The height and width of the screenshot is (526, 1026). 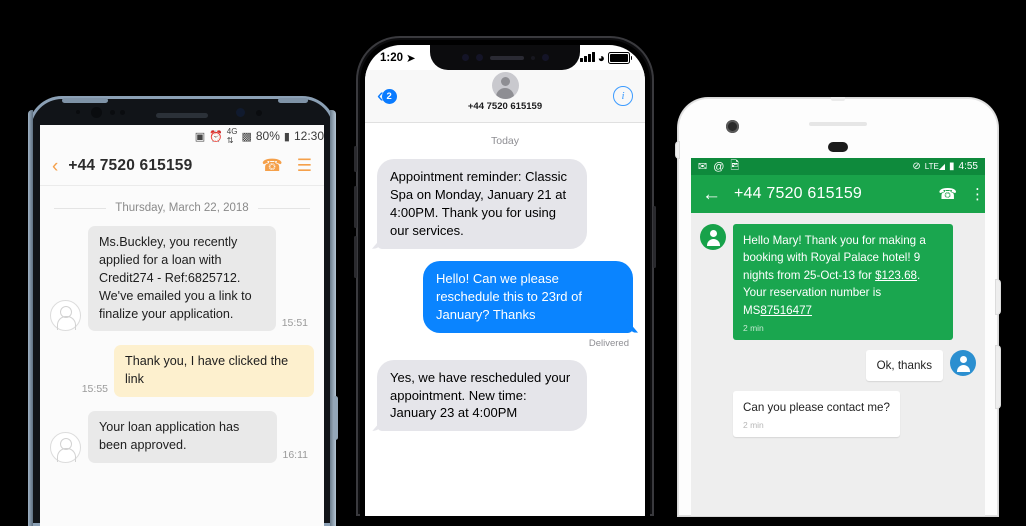 What do you see at coordinates (601, 57) in the screenshot?
I see `wifi-icon: ◕` at bounding box center [601, 57].